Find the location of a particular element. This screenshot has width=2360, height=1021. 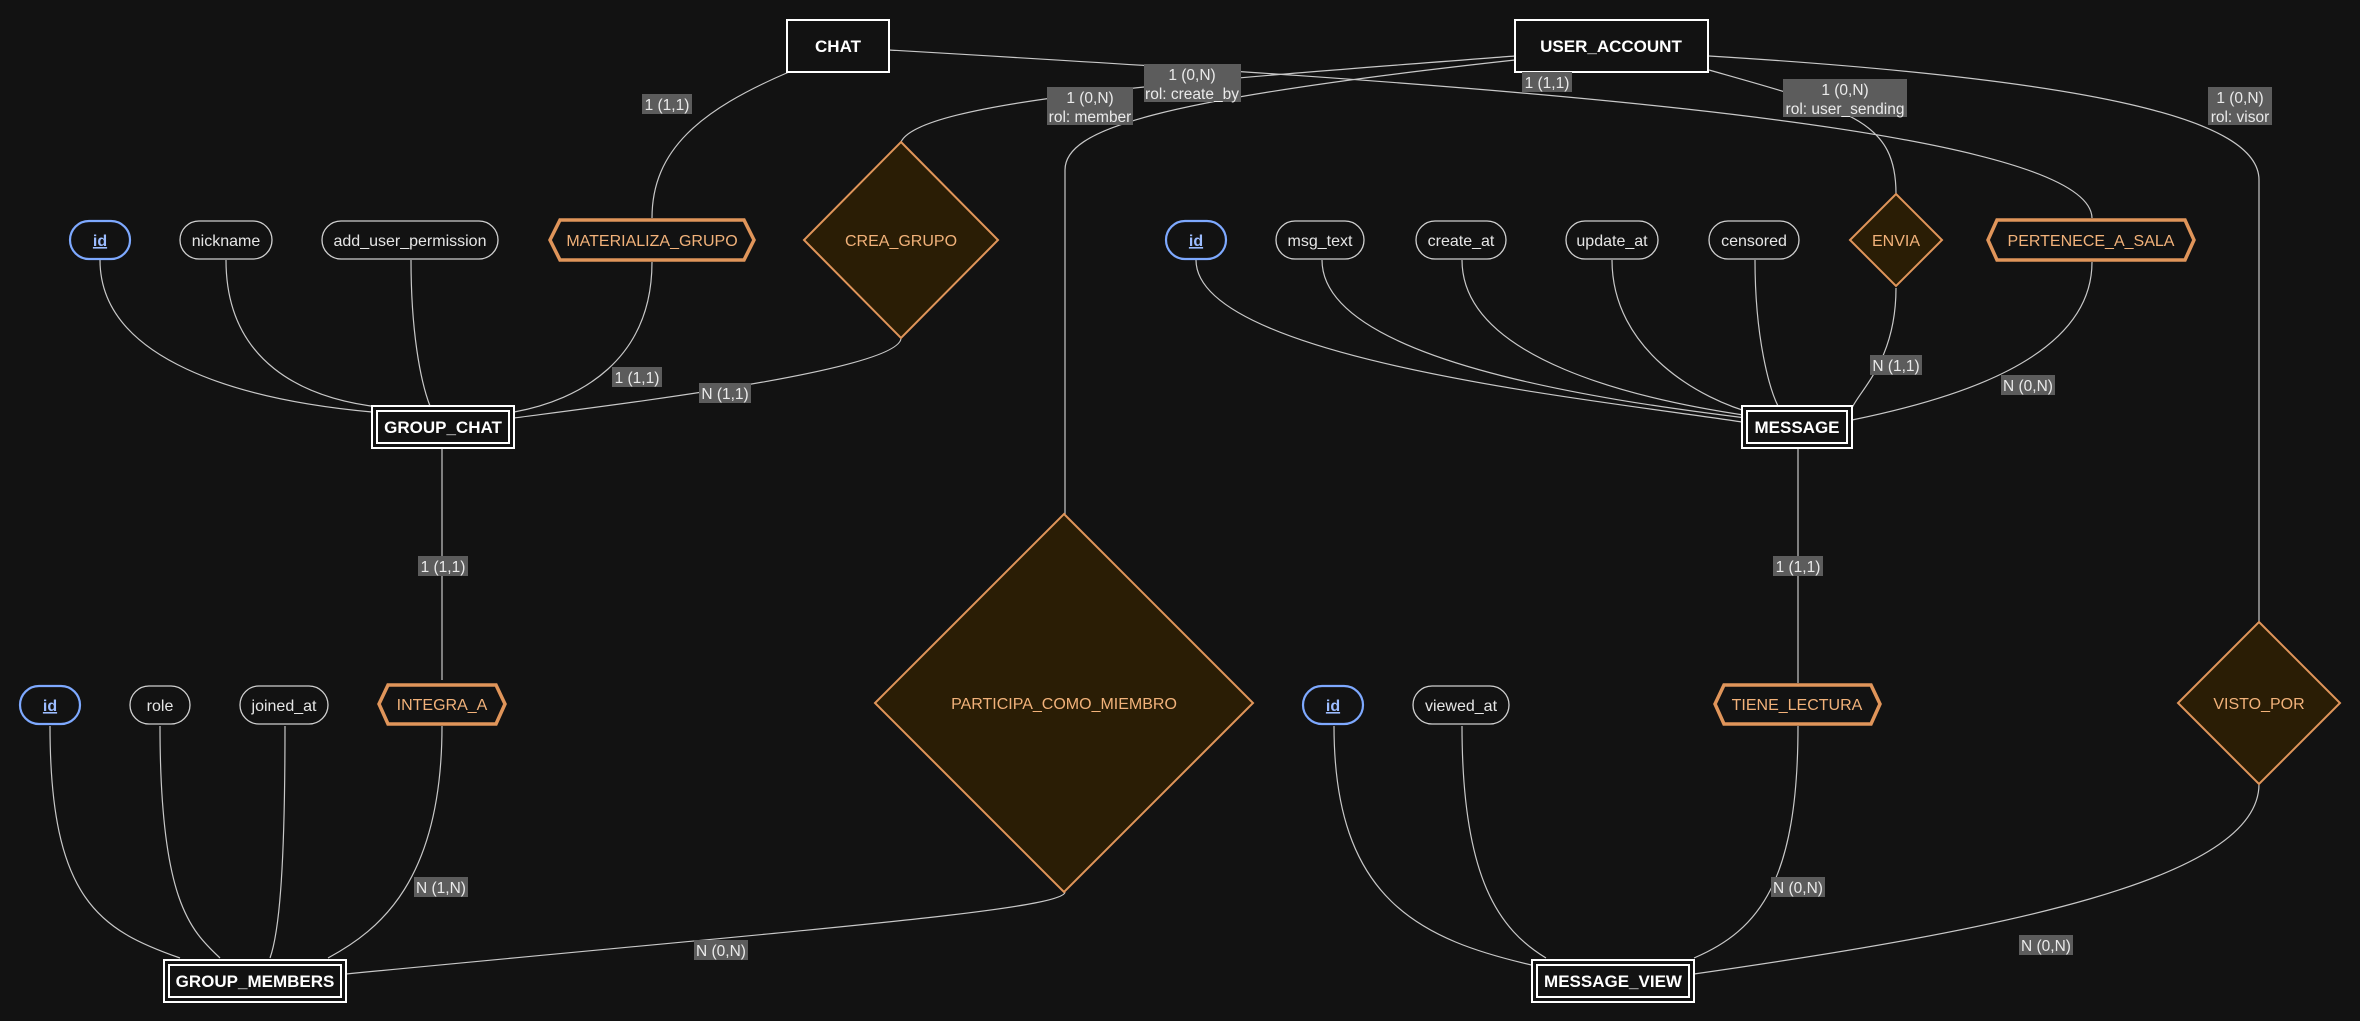

entity-chat: CHAT is located at coordinates (838, 46).